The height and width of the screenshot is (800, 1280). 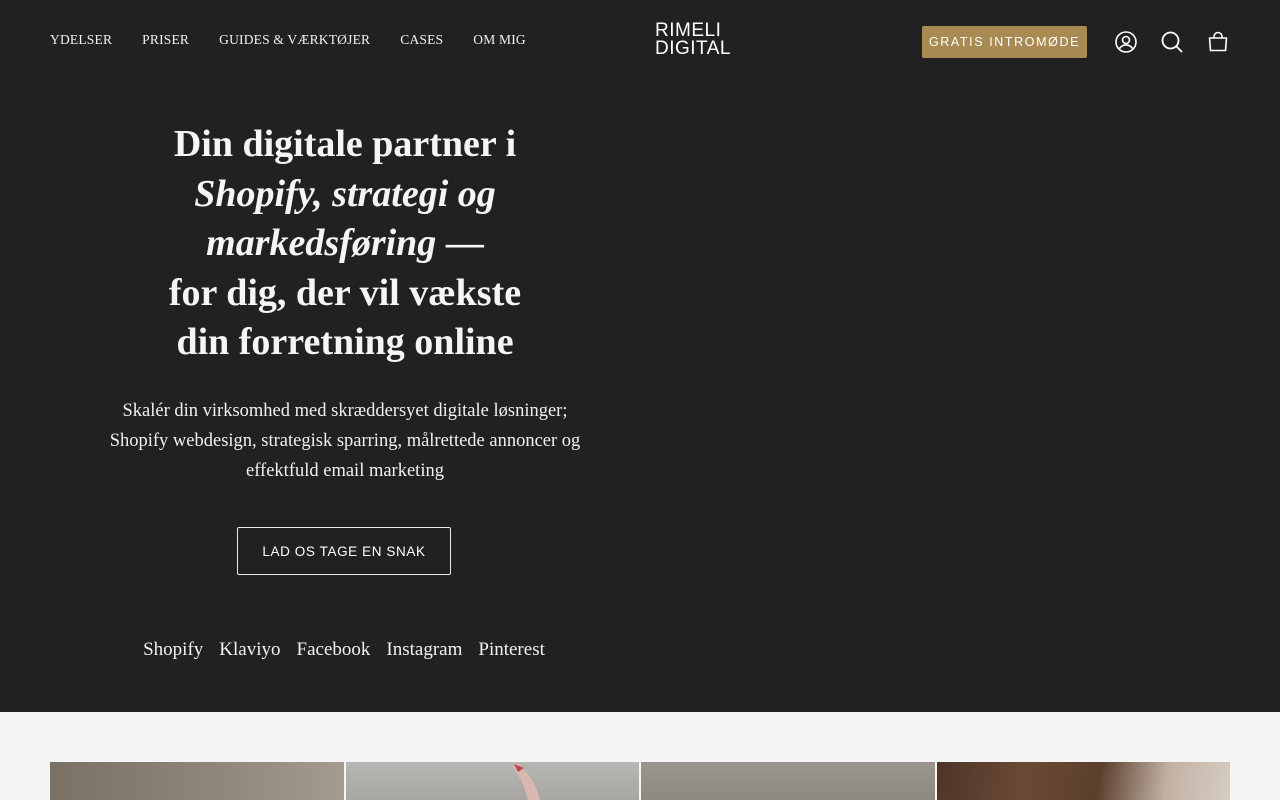 What do you see at coordinates (345, 144) in the screenshot?
I see `hero-title-line-1: Din digitale partner i` at bounding box center [345, 144].